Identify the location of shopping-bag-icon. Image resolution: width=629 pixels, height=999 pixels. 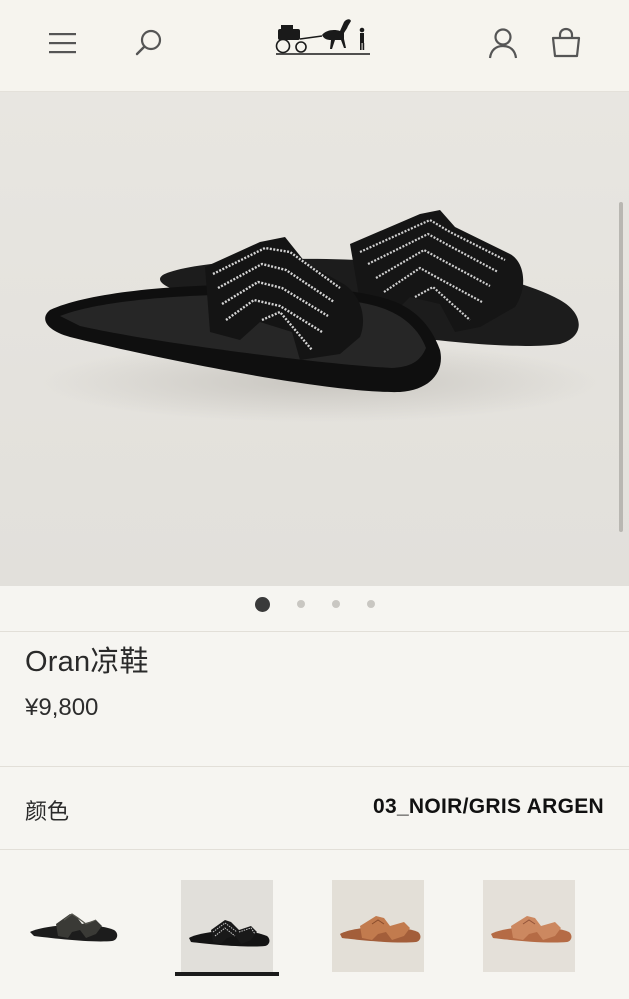
(566, 42).